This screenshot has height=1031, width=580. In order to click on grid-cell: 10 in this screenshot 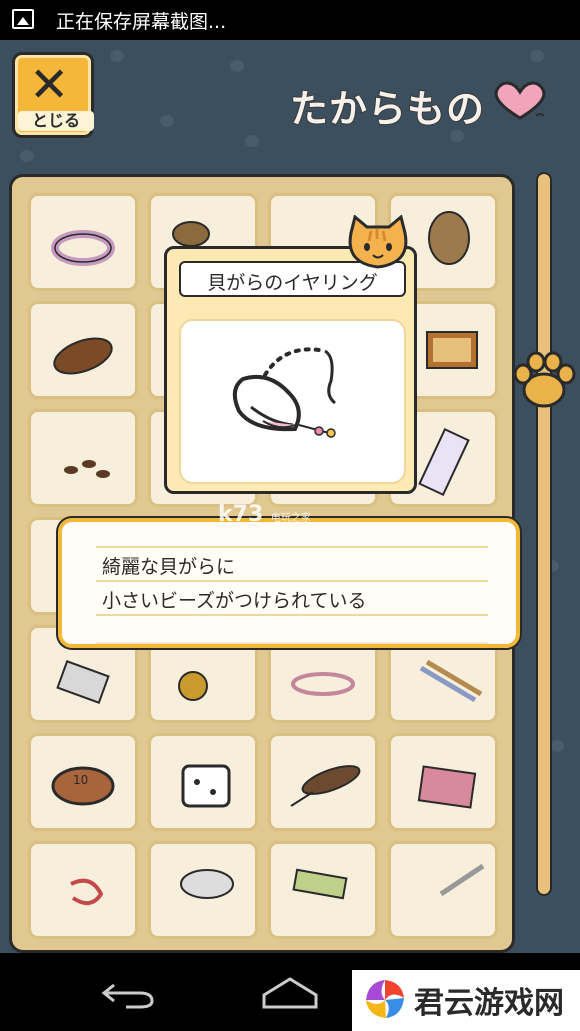, I will do `click(83, 782)`.